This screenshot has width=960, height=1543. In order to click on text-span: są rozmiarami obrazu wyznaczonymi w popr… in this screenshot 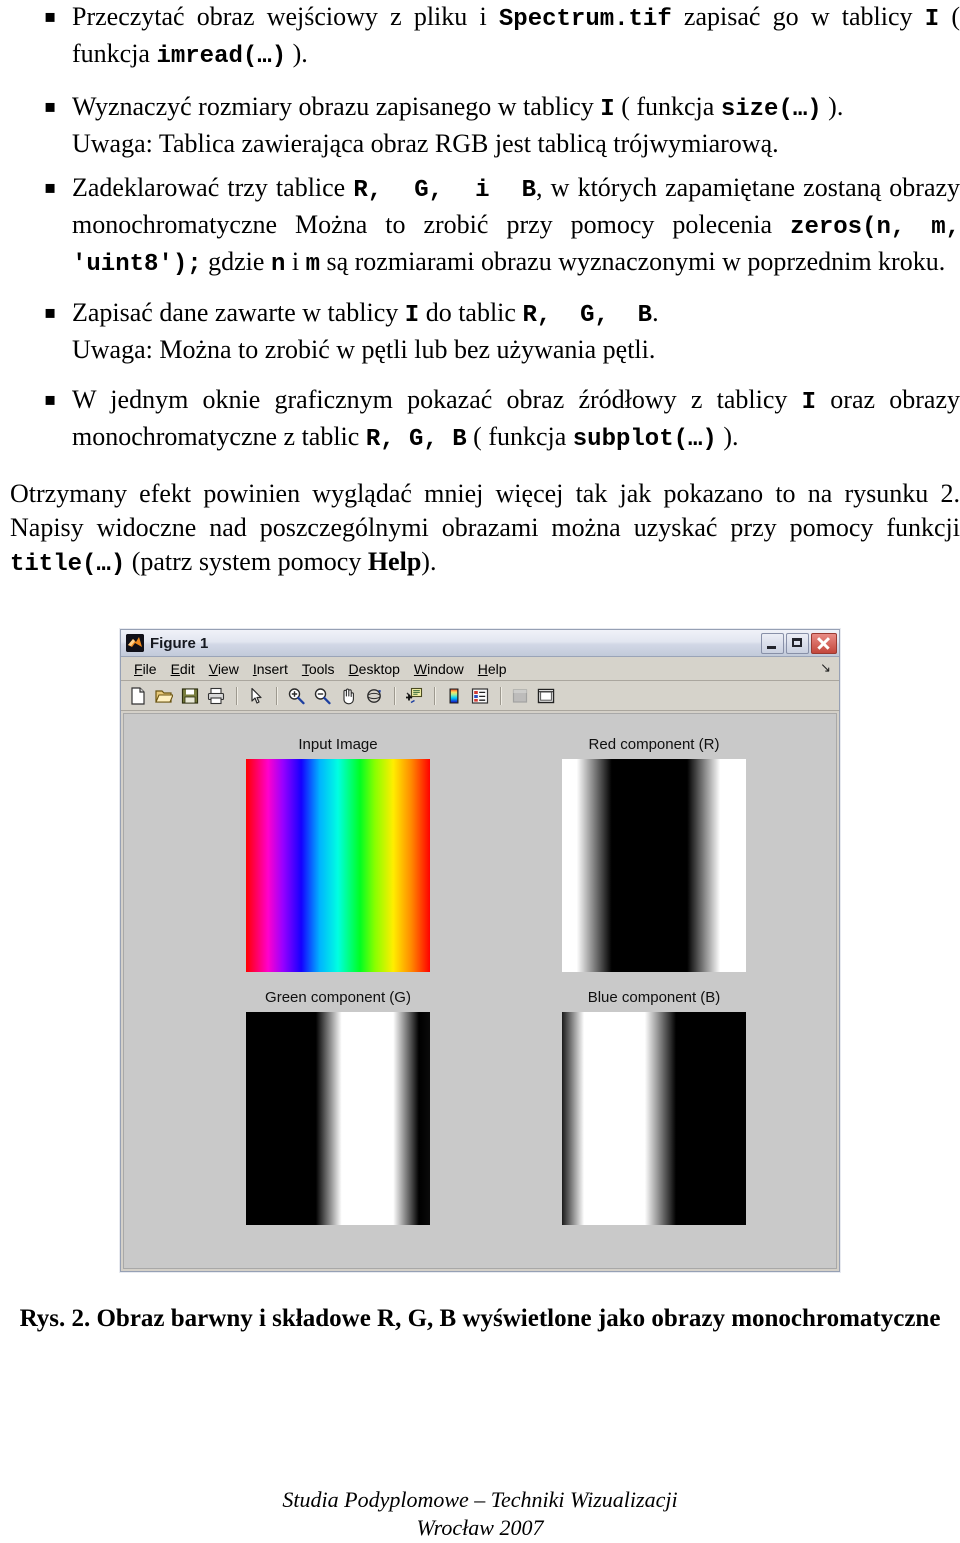, I will do `click(632, 261)`.